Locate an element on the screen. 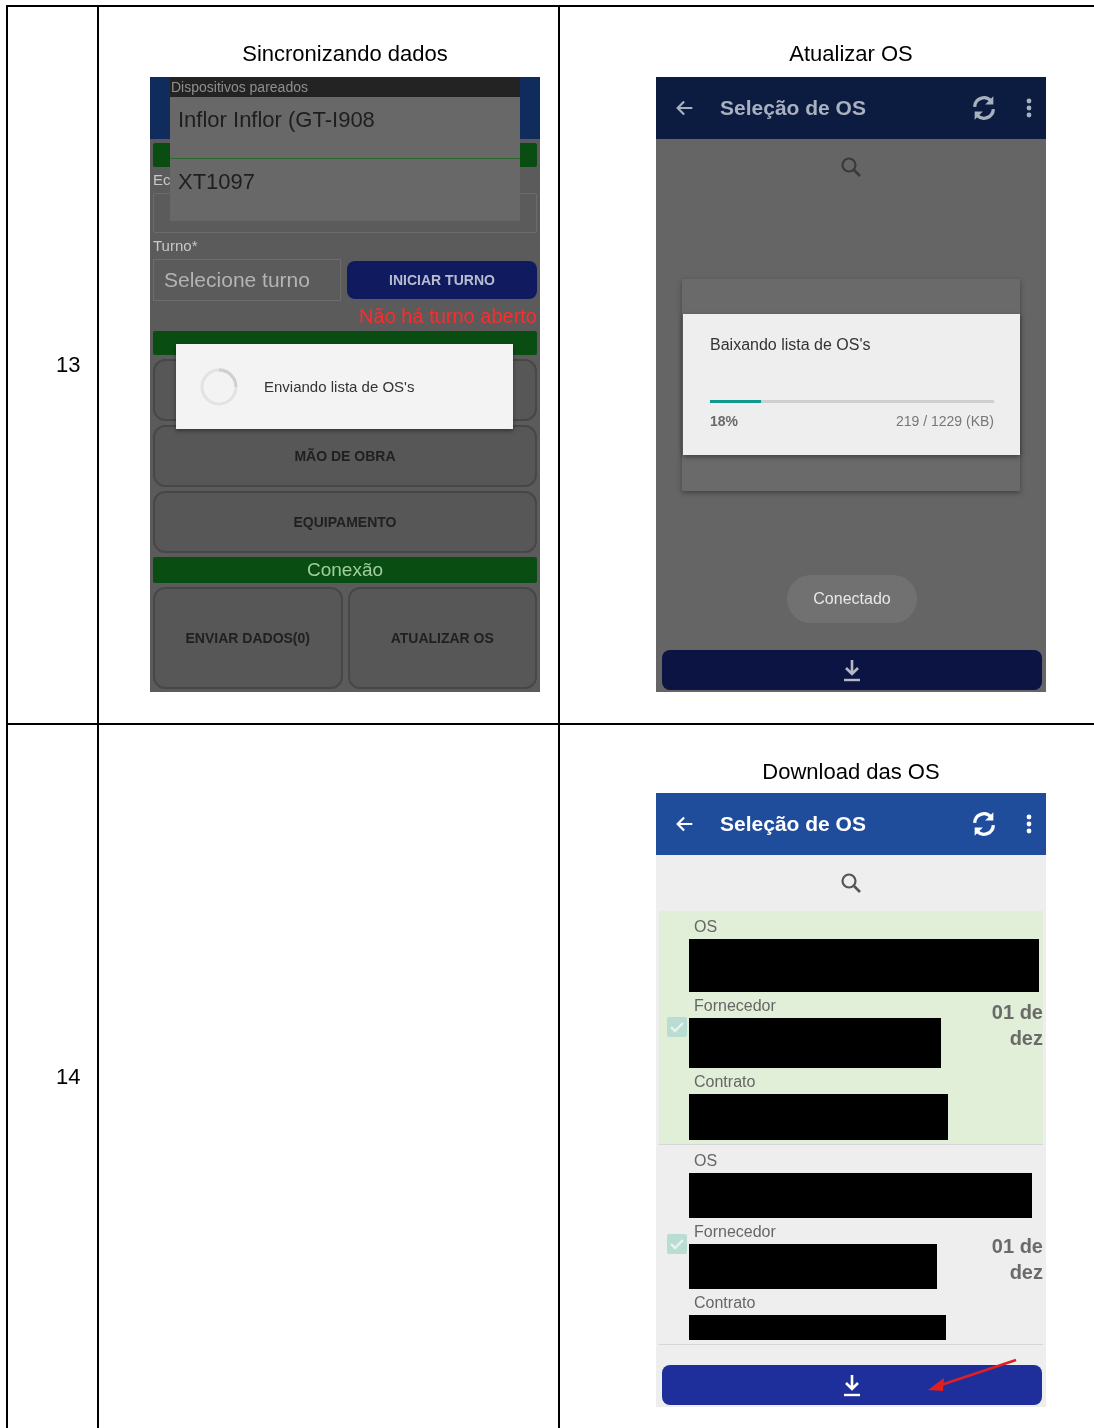 This screenshot has height=1428, width=1094. toast-message: Conectado is located at coordinates (852, 599).